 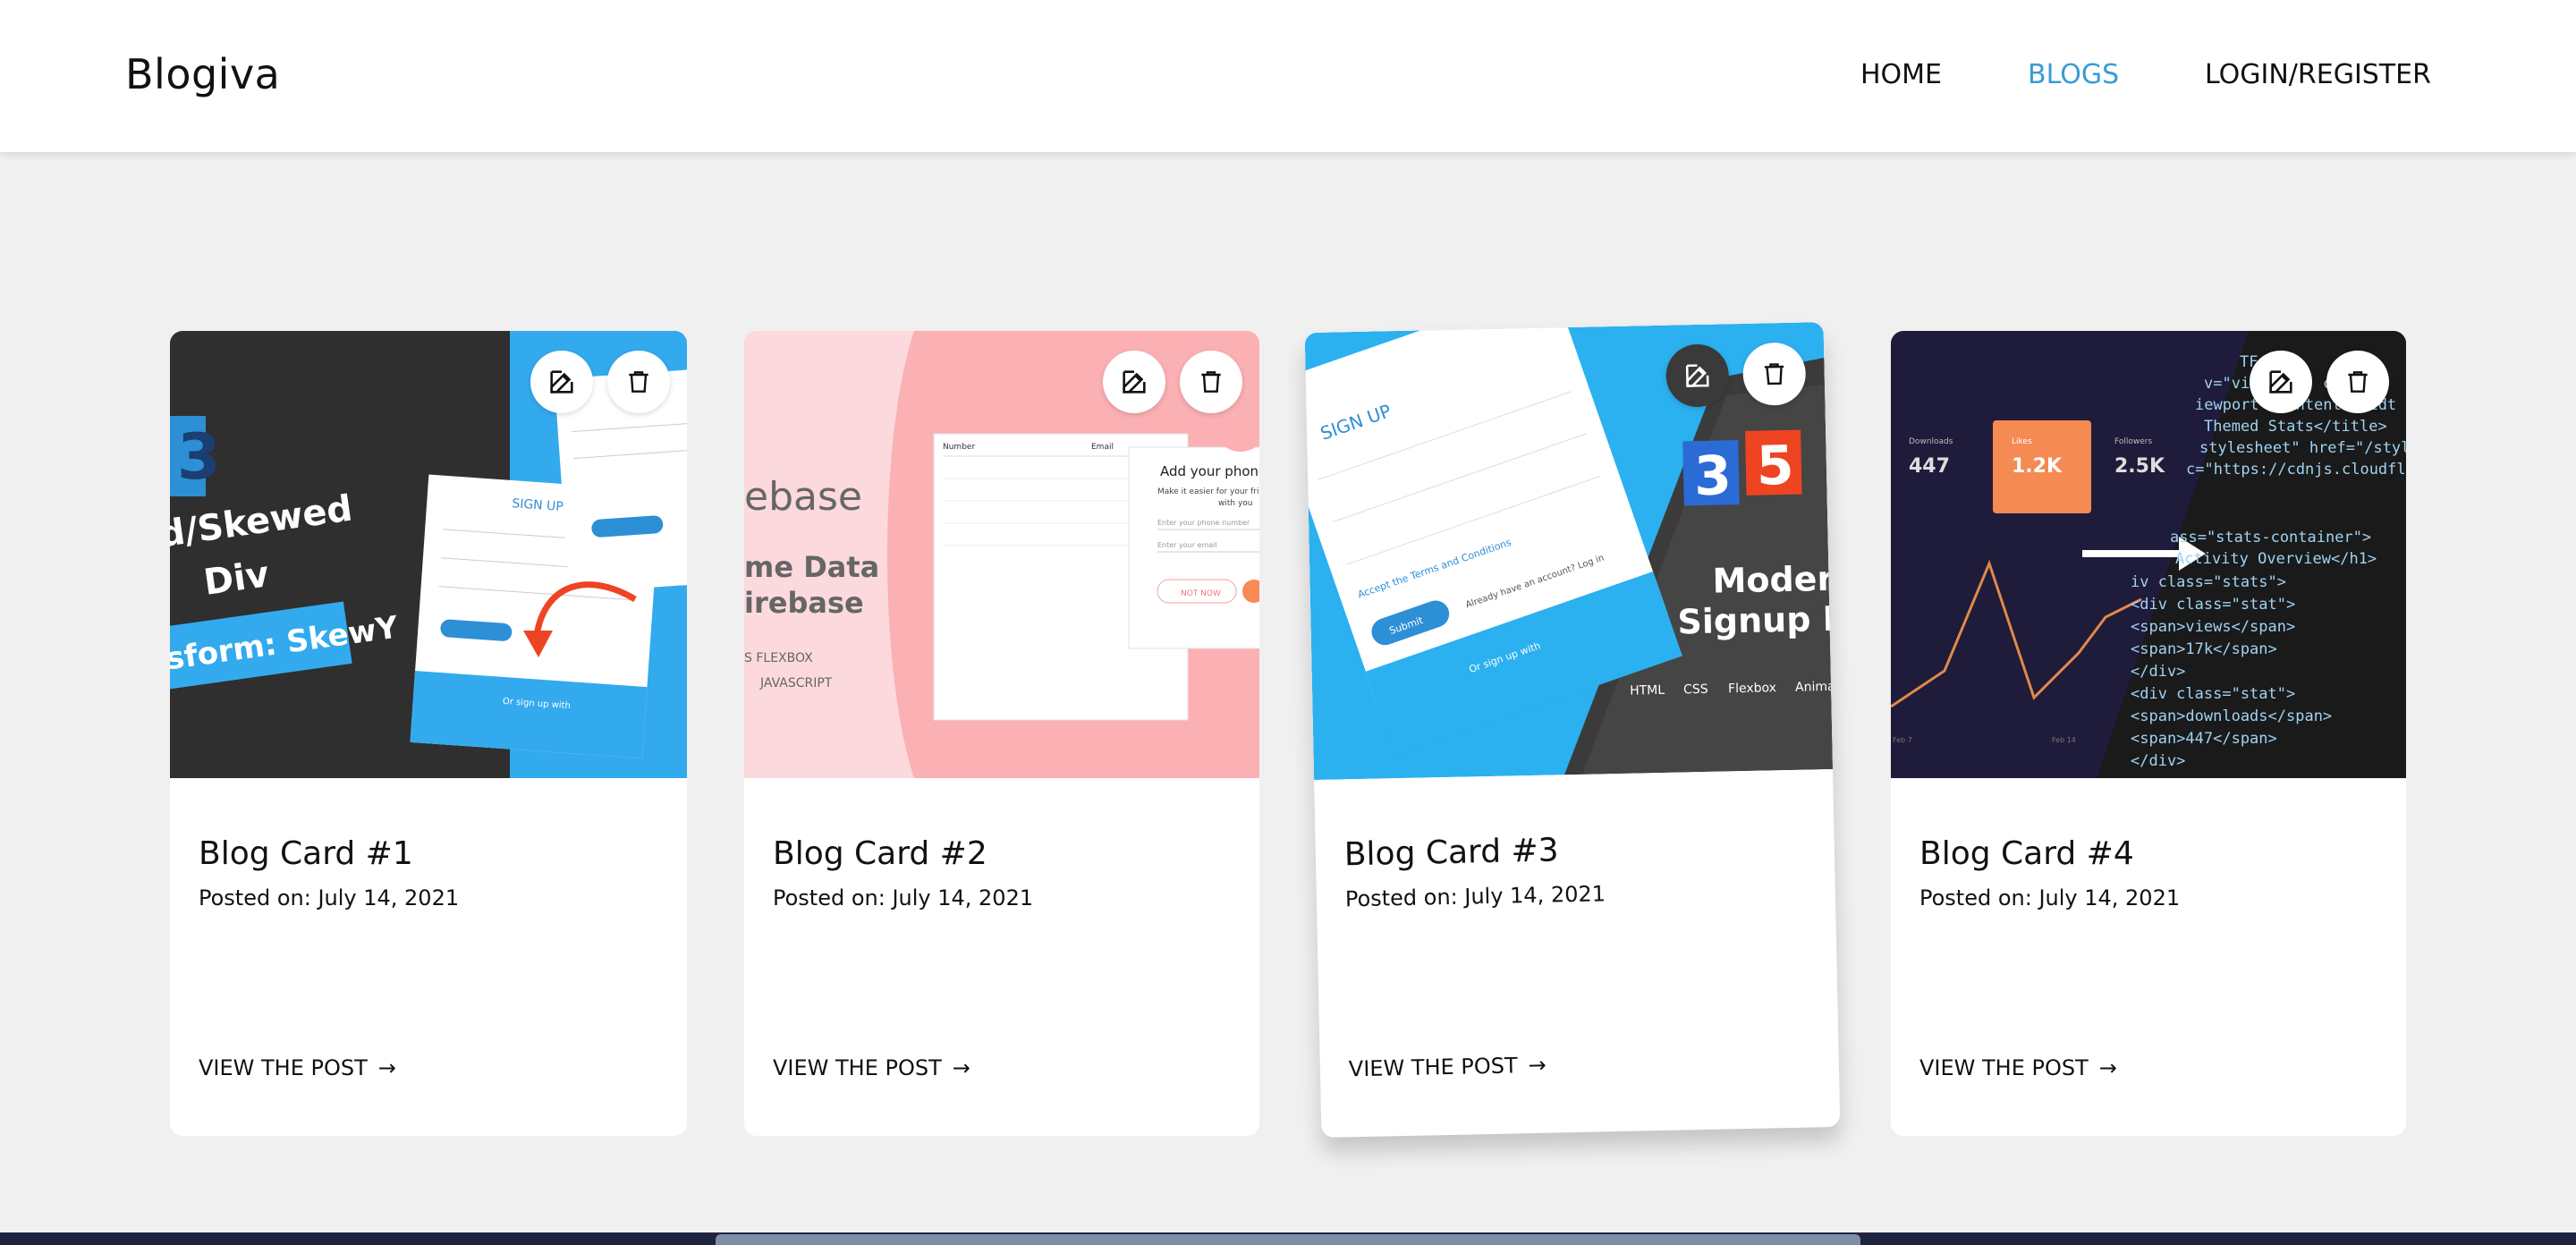 What do you see at coordinates (1775, 467) in the screenshot?
I see `svg-text: 5` at bounding box center [1775, 467].